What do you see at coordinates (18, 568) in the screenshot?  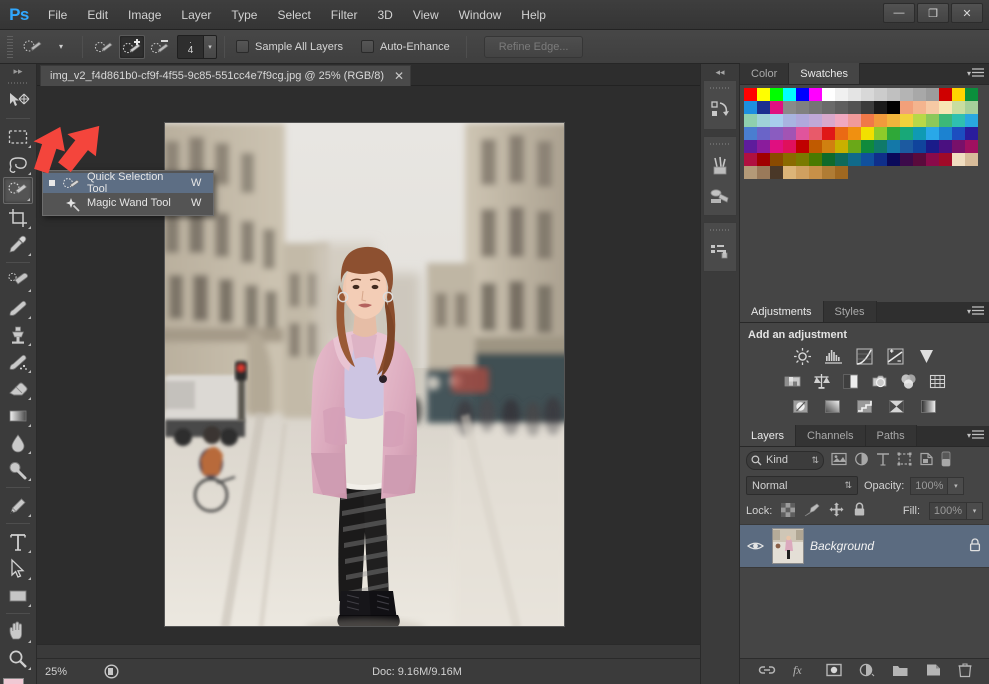 I see `path-selection-tool` at bounding box center [18, 568].